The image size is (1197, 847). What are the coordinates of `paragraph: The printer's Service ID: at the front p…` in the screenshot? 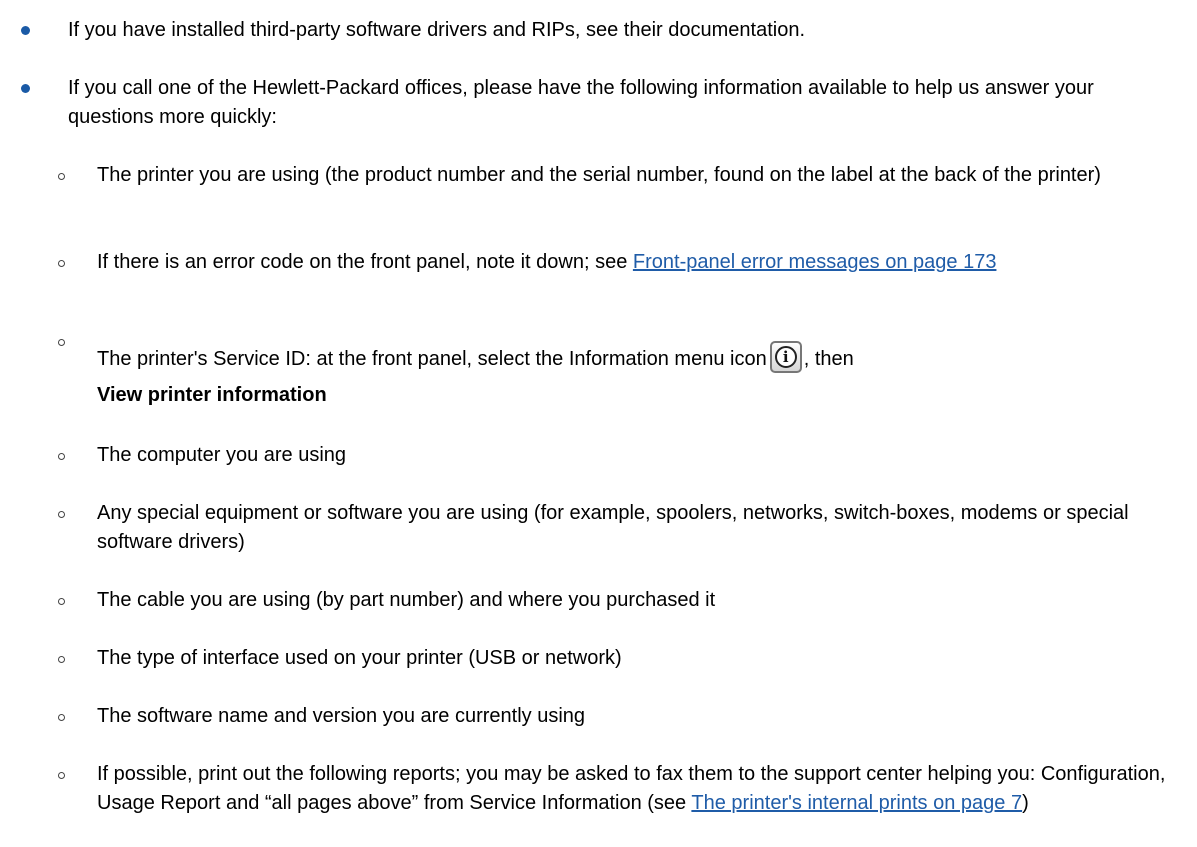 It's located at (642, 357).